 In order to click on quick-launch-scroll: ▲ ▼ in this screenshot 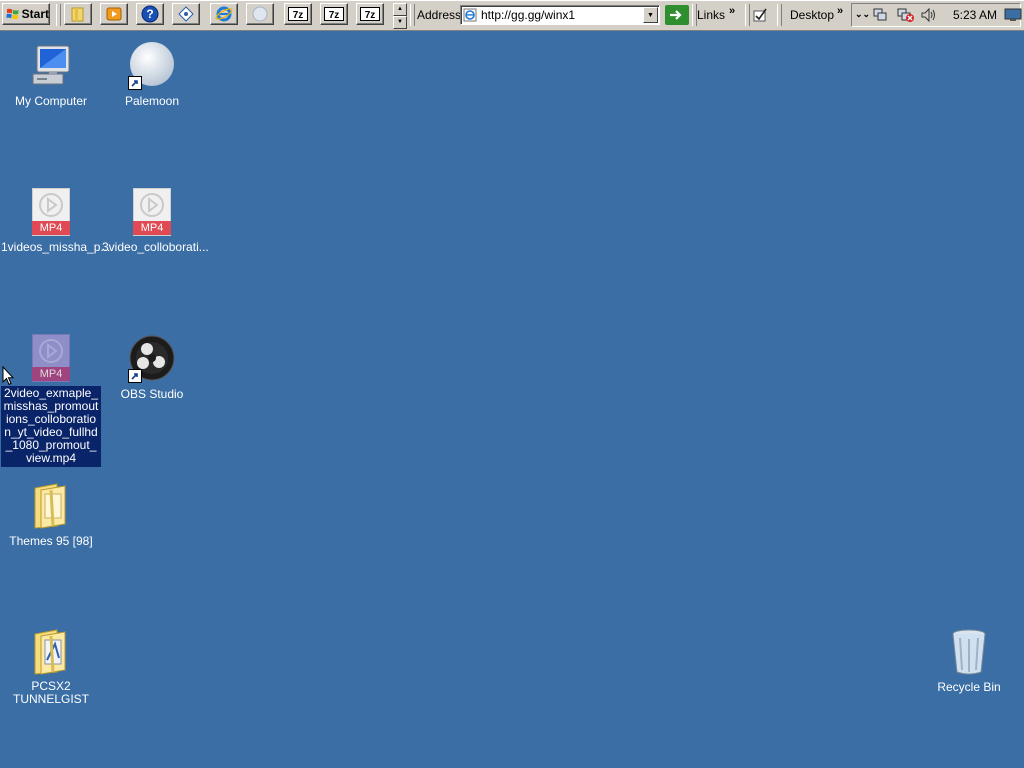, I will do `click(400, 16)`.